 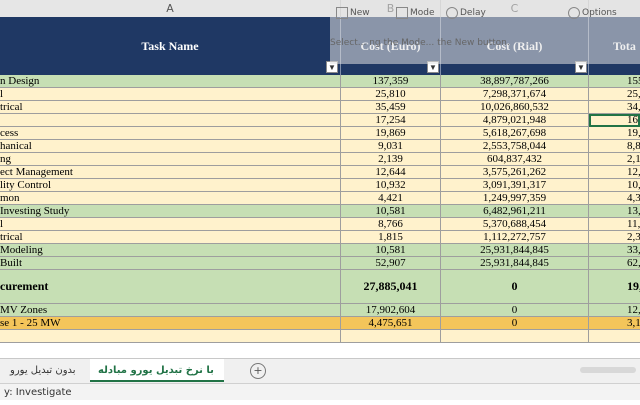 I want to click on delay-button: Delay, so click(x=466, y=13).